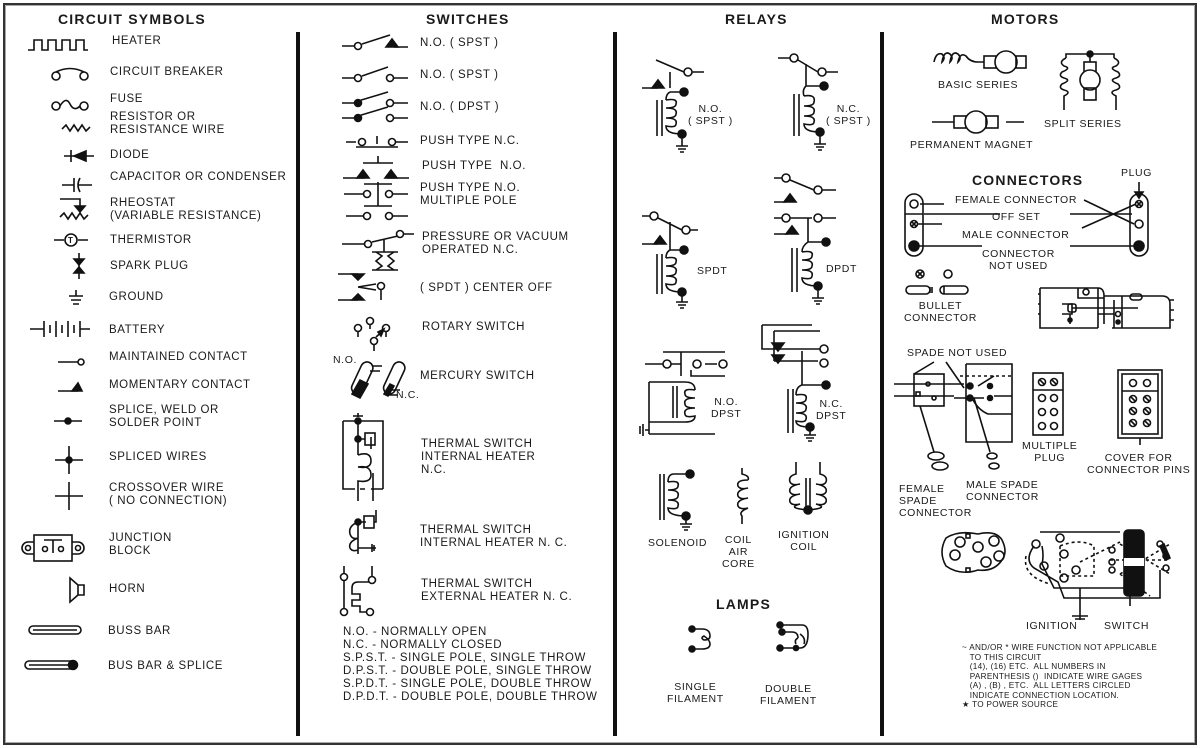 Image resolution: width=1200 pixels, height=748 pixels. Describe the element at coordinates (362, 287) in the screenshot. I see `spdt-center-off-icon` at that location.